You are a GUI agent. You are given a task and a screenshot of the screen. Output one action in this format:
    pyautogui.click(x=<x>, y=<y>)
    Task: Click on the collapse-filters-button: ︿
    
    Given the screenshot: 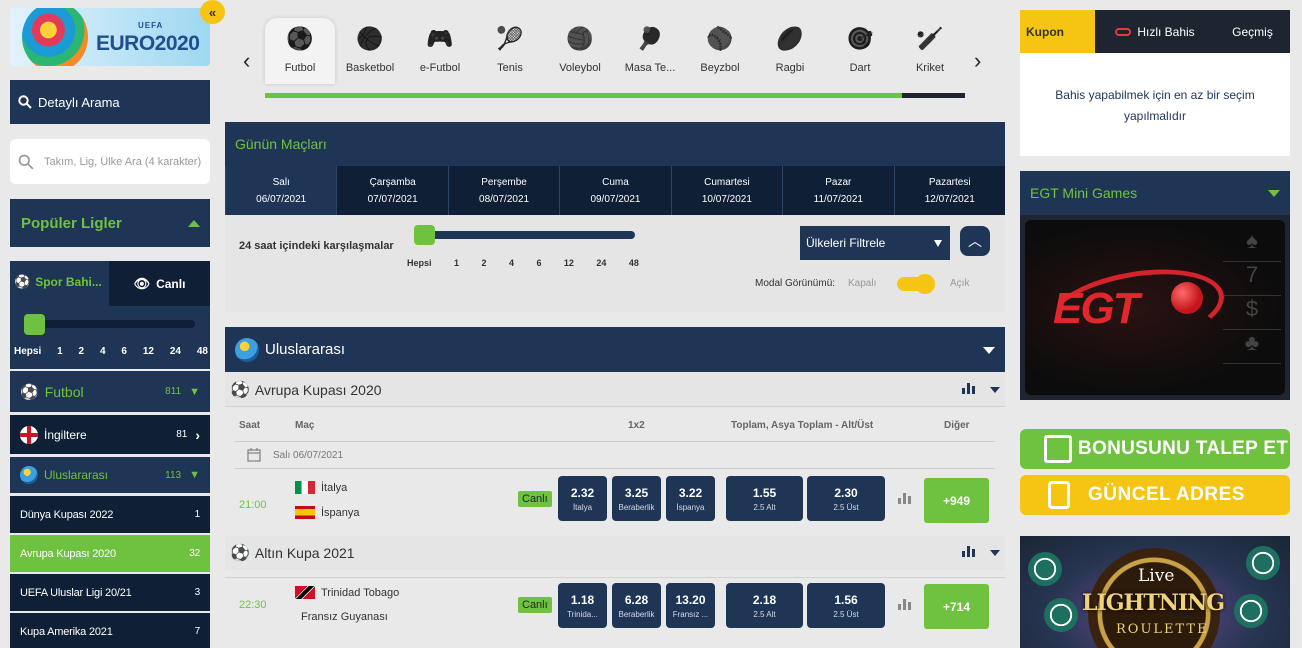 What is the action you would take?
    pyautogui.click(x=975, y=241)
    